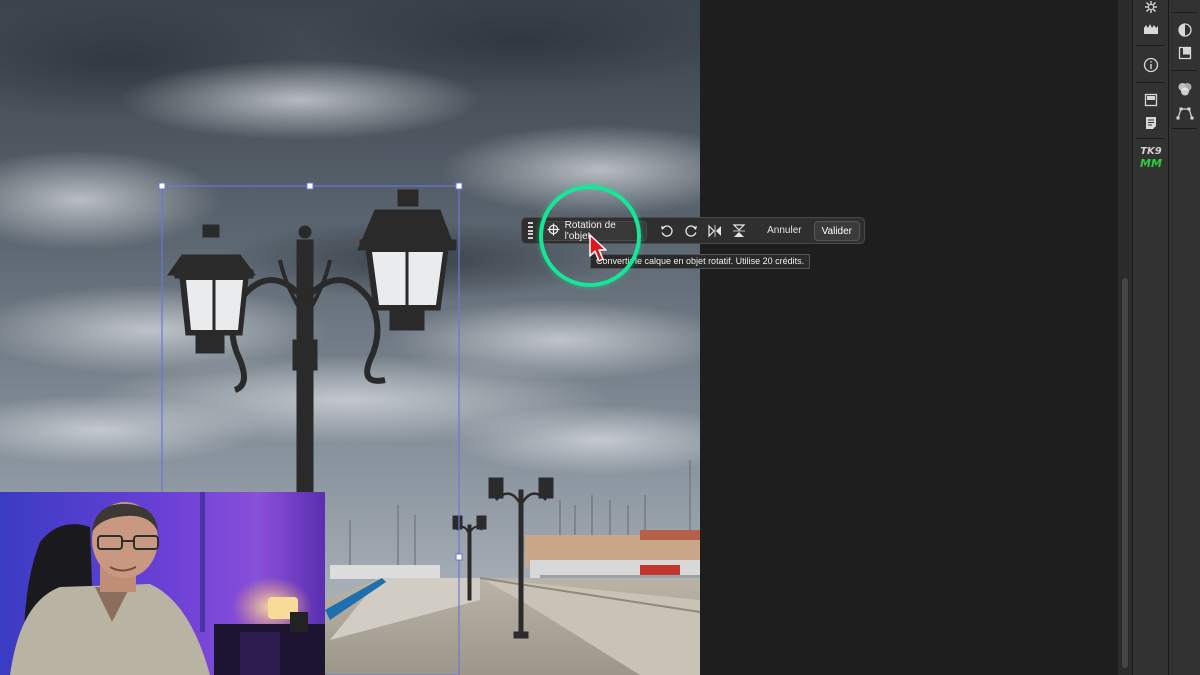 The height and width of the screenshot is (675, 1200). What do you see at coordinates (1151, 65) in the screenshot?
I see `info-icon` at bounding box center [1151, 65].